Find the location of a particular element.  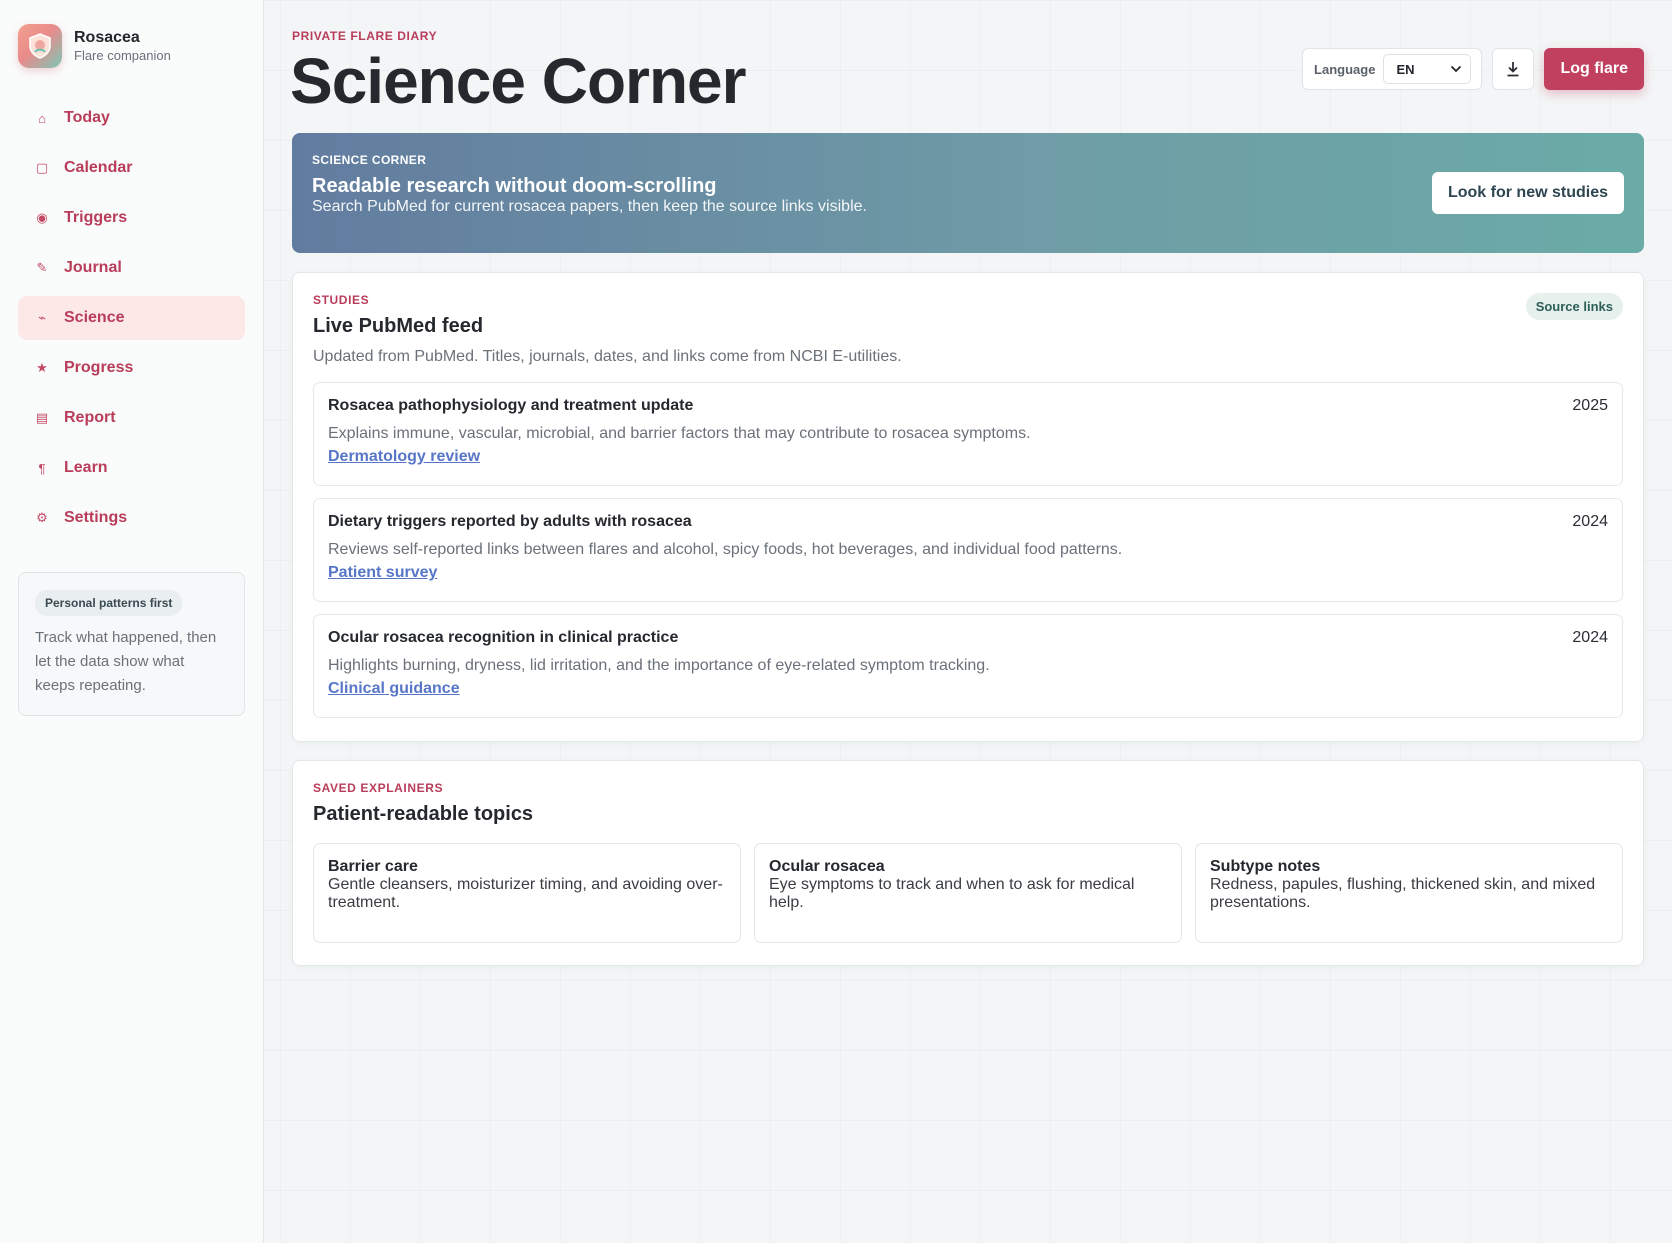

sidebar-item-label: Triggers is located at coordinates (96, 217).